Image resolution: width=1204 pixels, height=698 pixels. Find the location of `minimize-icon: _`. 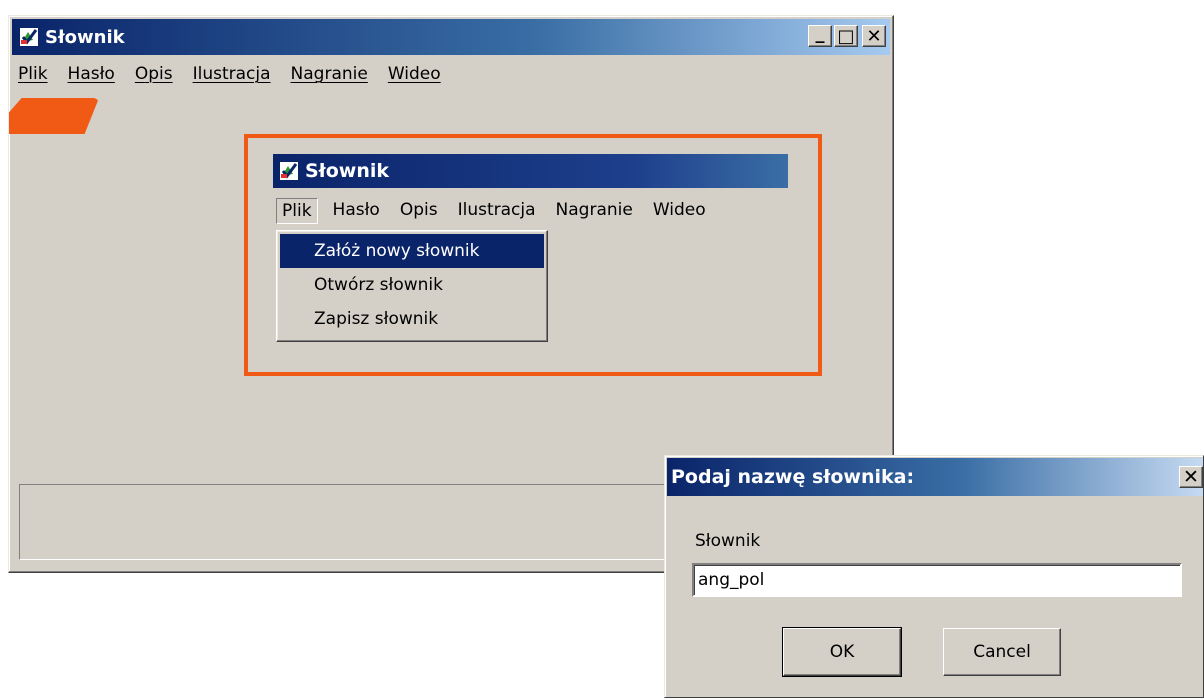

minimize-icon: _ is located at coordinates (820, 33).